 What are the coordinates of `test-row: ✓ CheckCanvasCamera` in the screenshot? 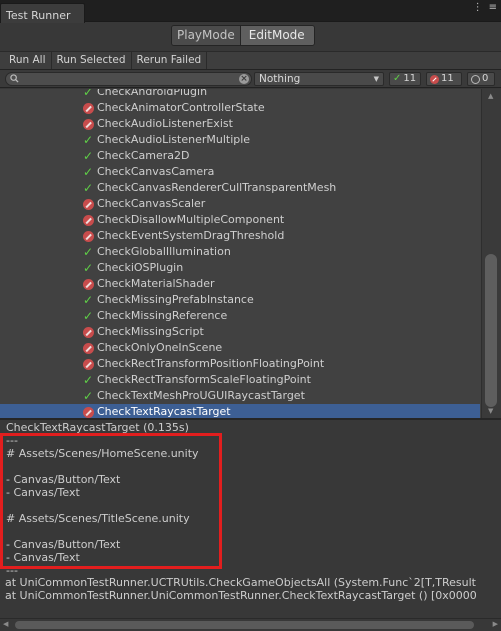 It's located at (240, 172).